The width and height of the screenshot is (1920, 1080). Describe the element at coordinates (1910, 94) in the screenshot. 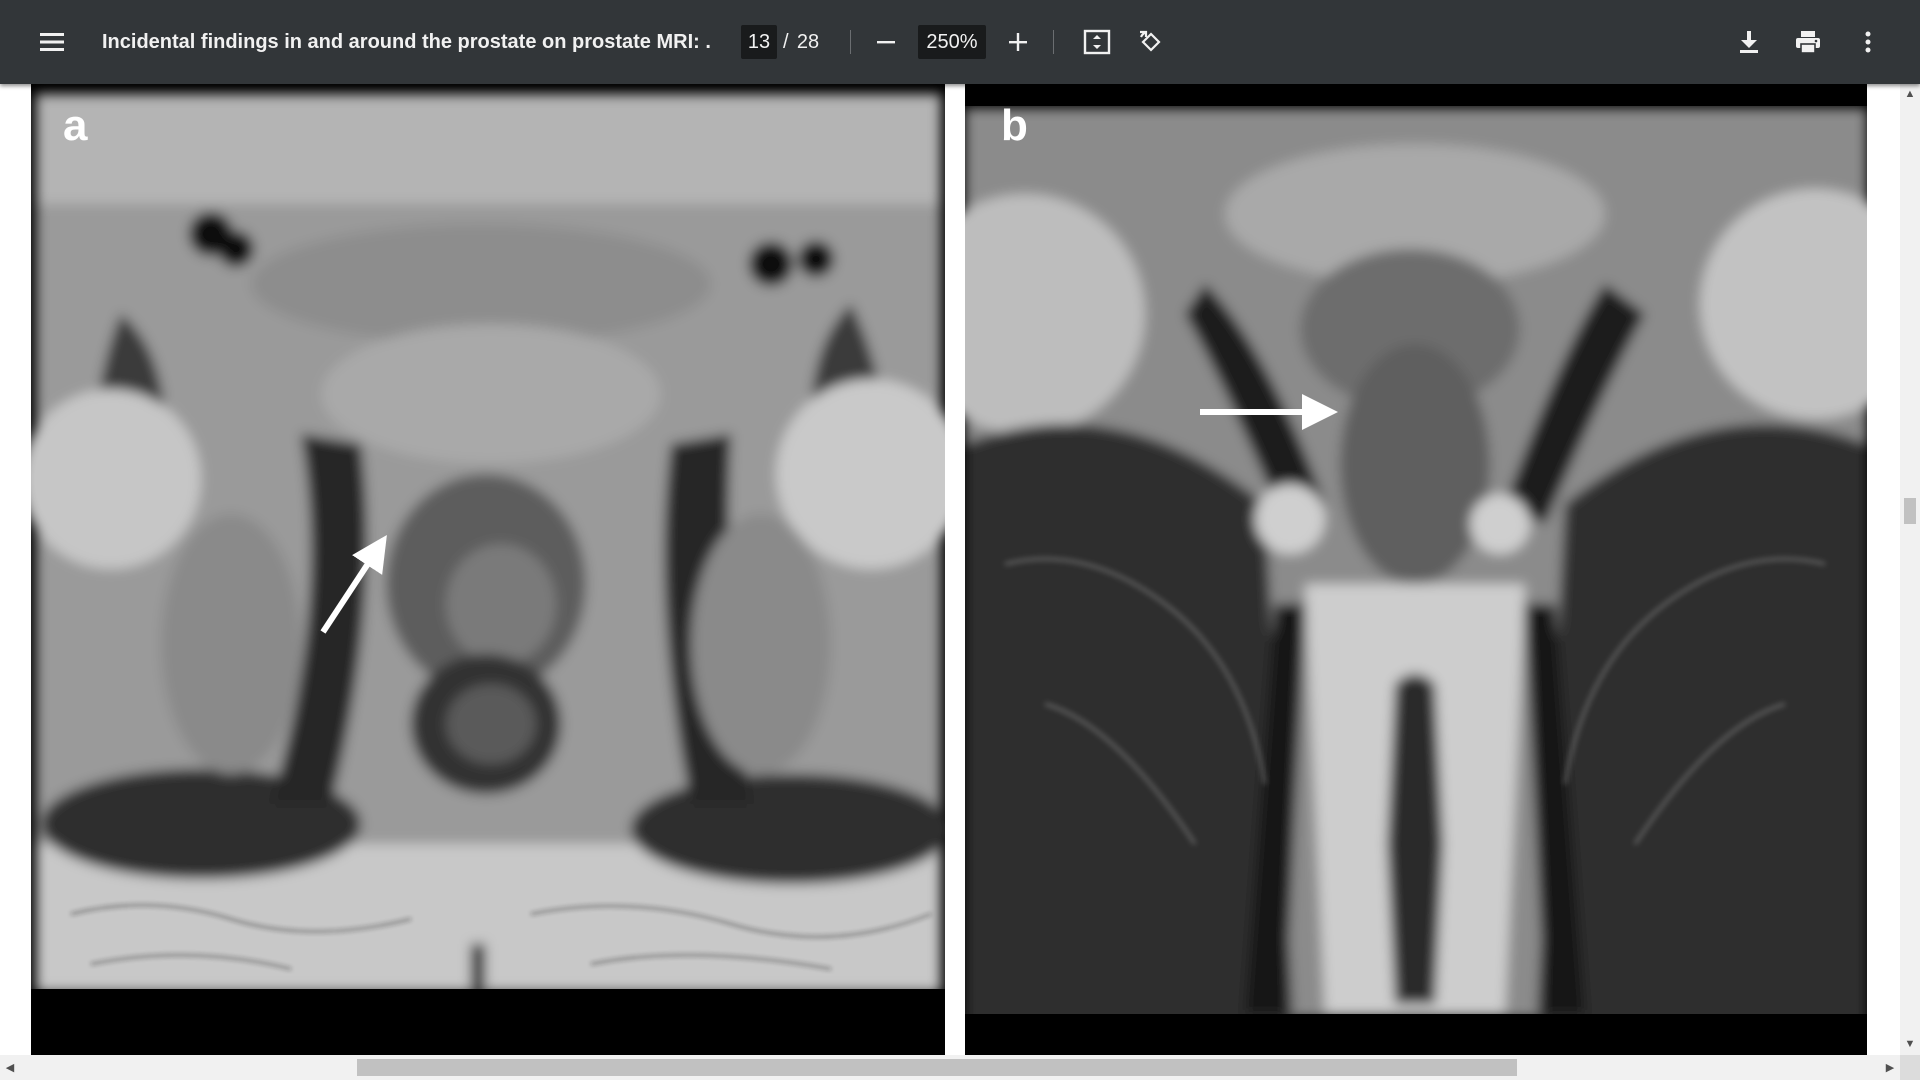

I see `scroll-up-arrow-icon: ▲` at that location.